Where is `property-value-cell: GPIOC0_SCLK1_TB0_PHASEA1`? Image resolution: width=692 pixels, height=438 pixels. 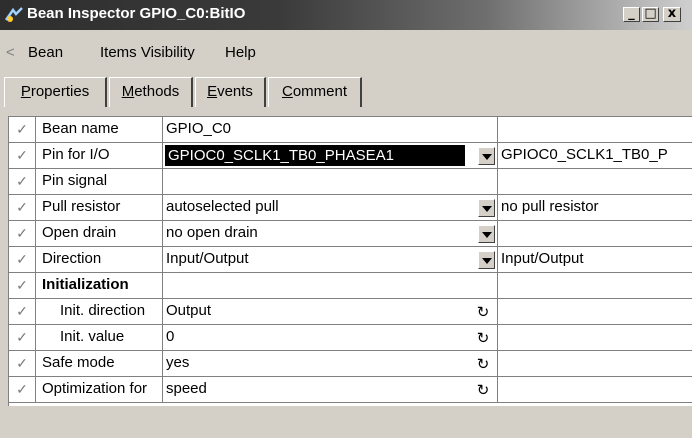
property-value-cell: GPIOC0_SCLK1_TB0_PHASEA1 is located at coordinates (330, 155).